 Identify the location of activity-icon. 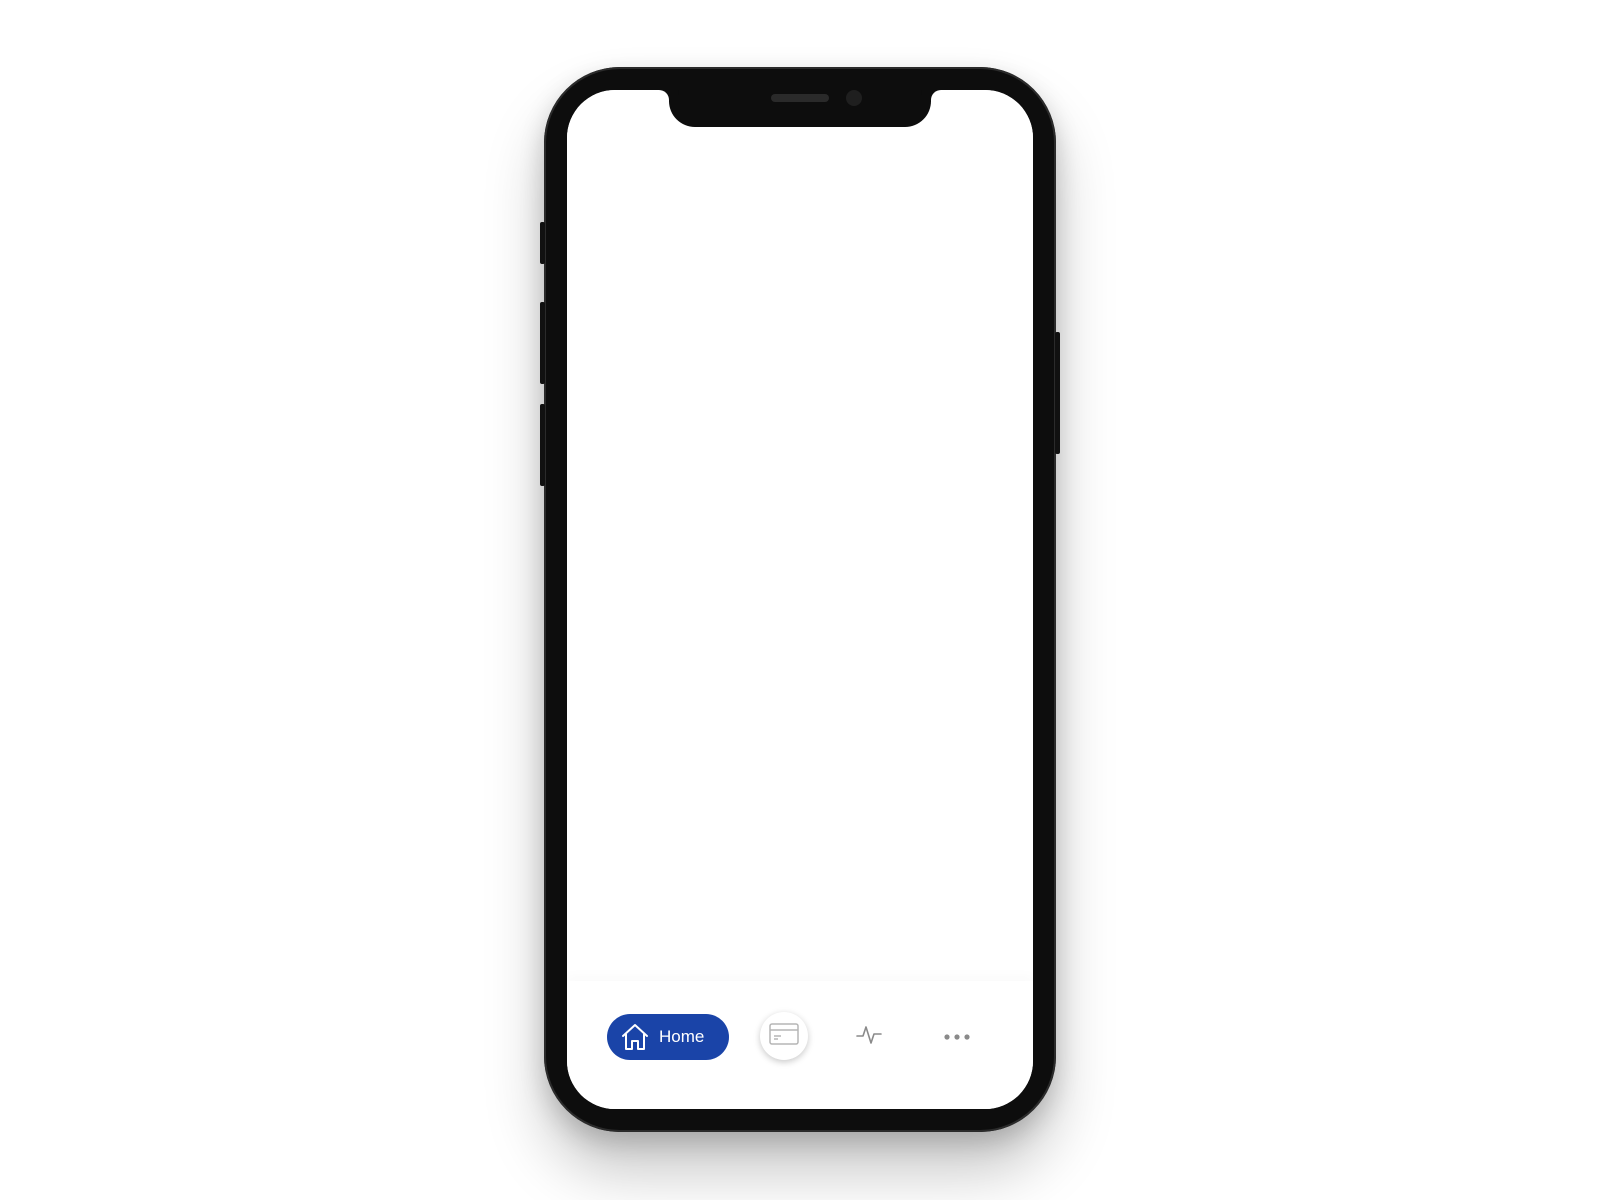
(869, 1037).